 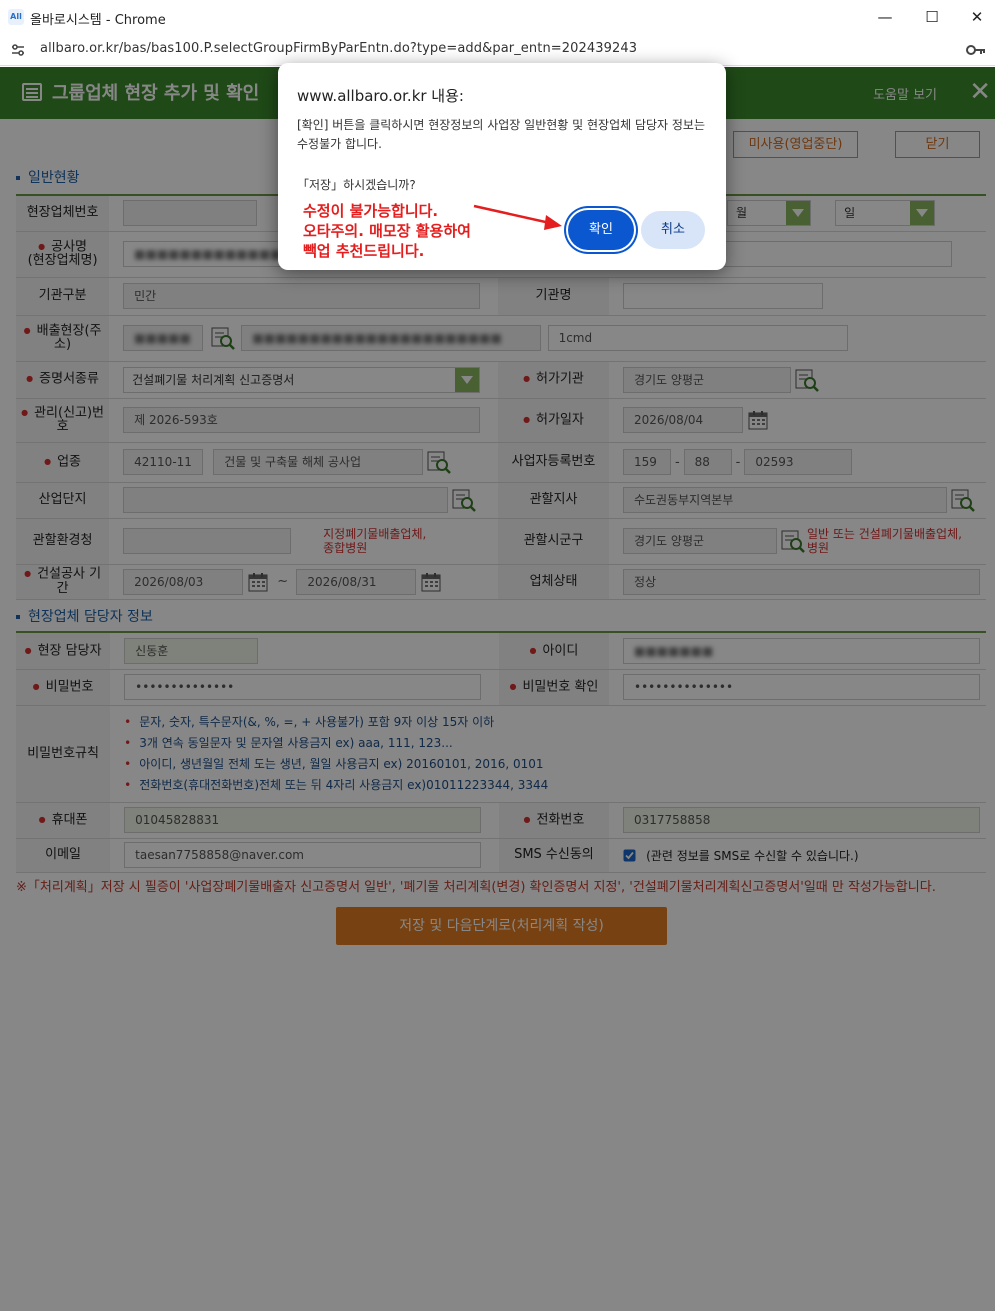 What do you see at coordinates (976, 50) in the screenshot?
I see `key-icon` at bounding box center [976, 50].